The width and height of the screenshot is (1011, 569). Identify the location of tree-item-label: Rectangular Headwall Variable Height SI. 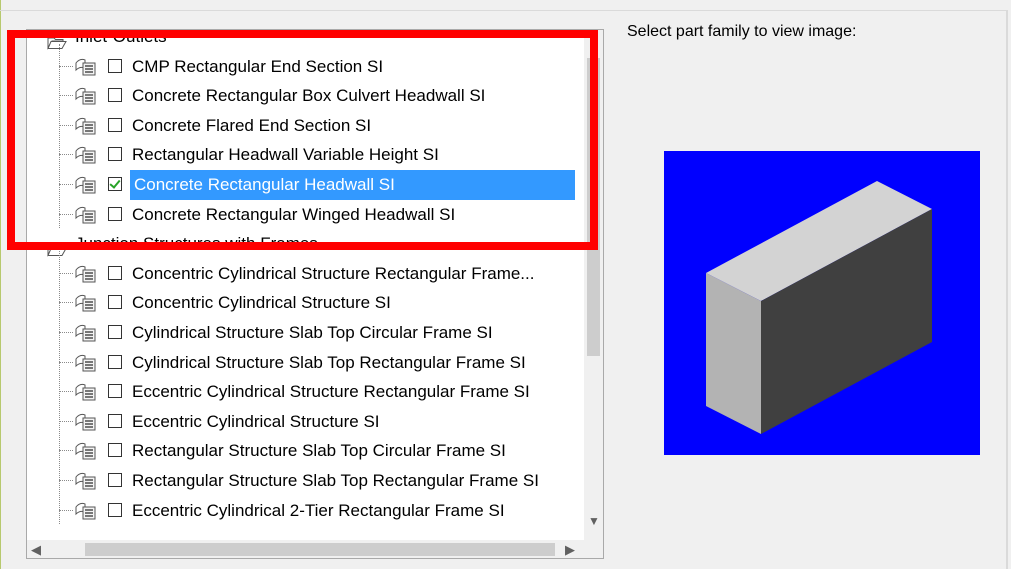
(285, 155).